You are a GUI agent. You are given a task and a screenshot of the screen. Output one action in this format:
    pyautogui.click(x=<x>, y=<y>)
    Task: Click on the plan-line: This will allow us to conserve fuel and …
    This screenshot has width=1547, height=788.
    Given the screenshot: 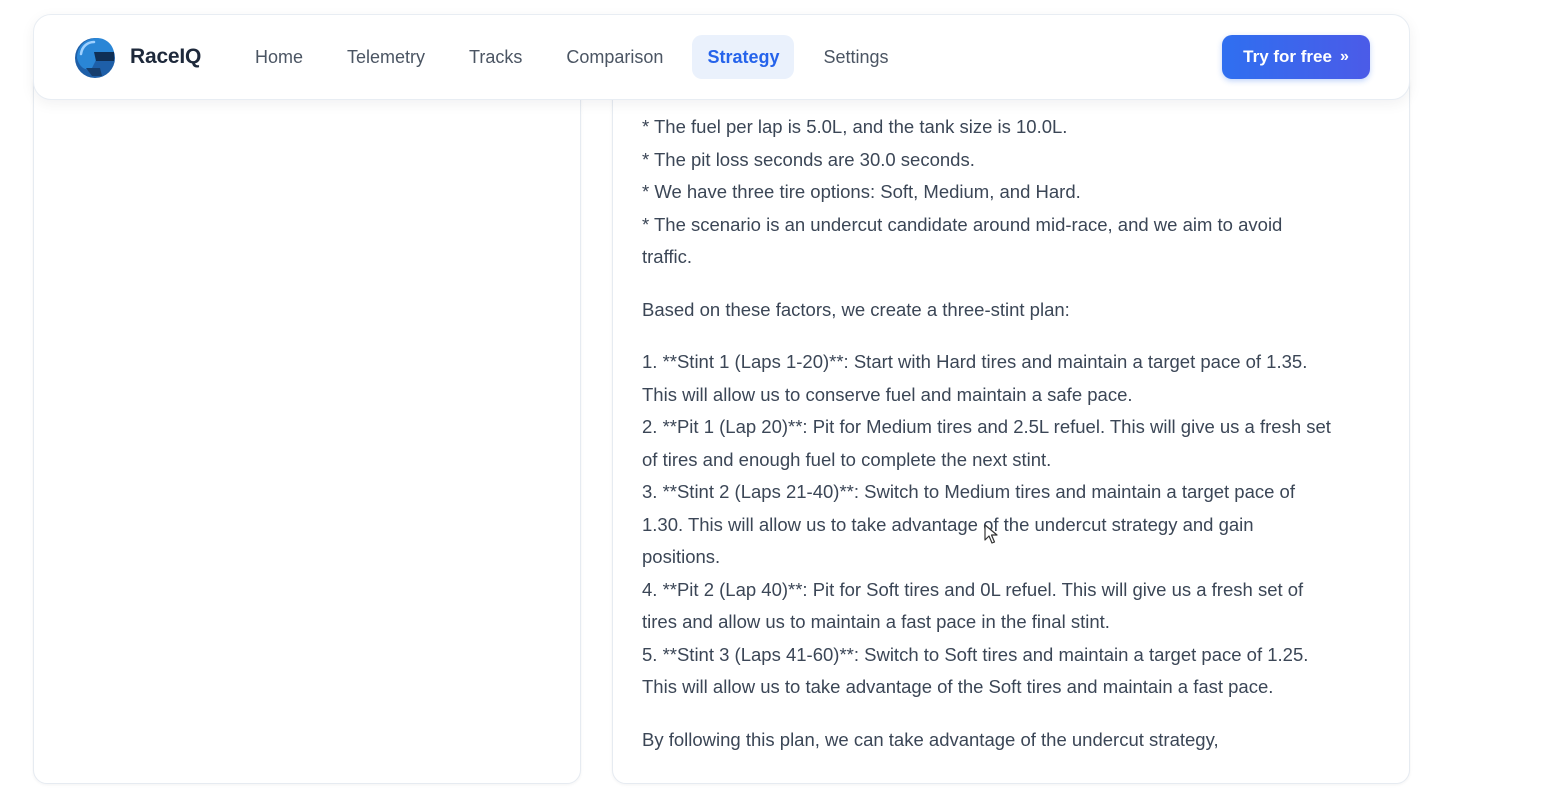 What is the action you would take?
    pyautogui.click(x=887, y=394)
    